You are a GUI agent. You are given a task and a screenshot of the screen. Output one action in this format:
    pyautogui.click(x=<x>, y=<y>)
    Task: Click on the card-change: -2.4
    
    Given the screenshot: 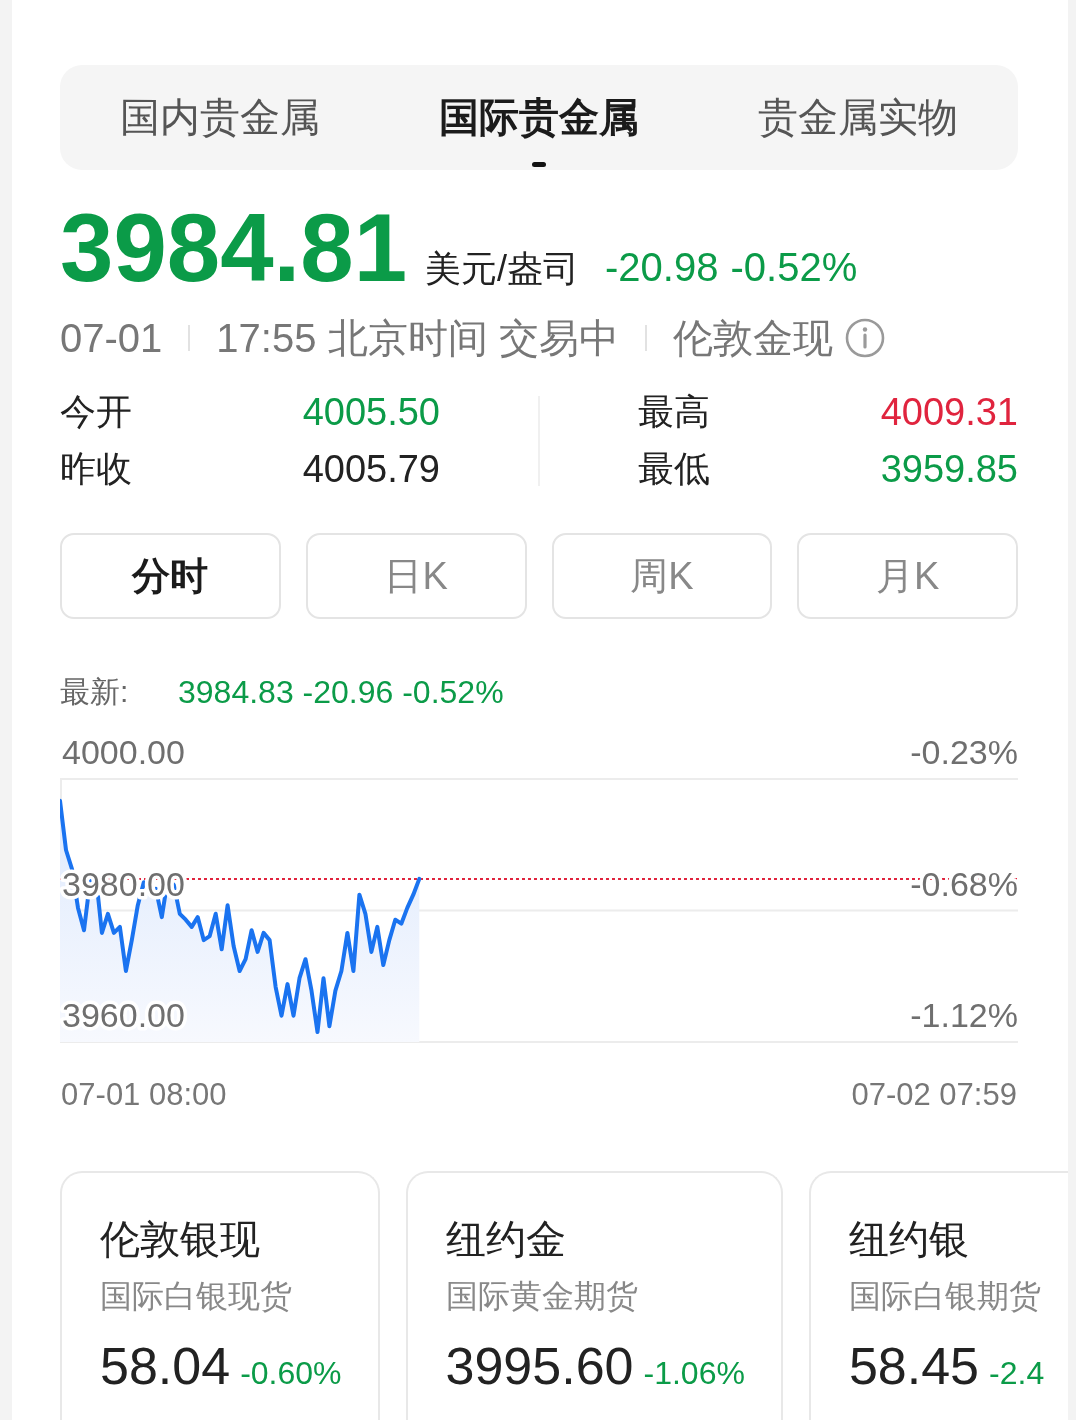 What is the action you would take?
    pyautogui.click(x=1017, y=1373)
    